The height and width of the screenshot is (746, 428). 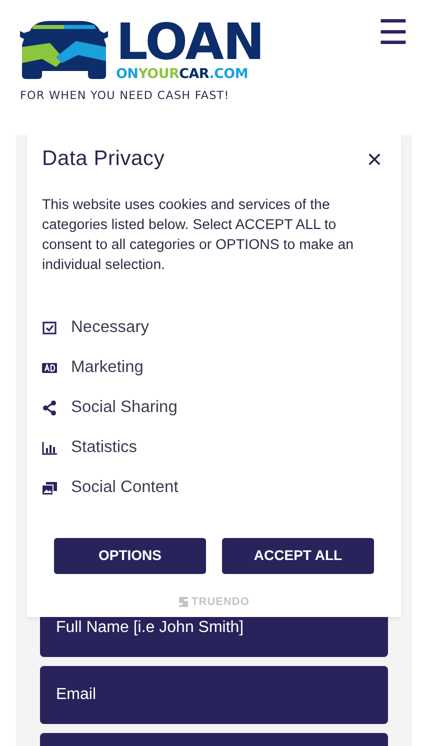 I want to click on input-field: Email, so click(x=214, y=695).